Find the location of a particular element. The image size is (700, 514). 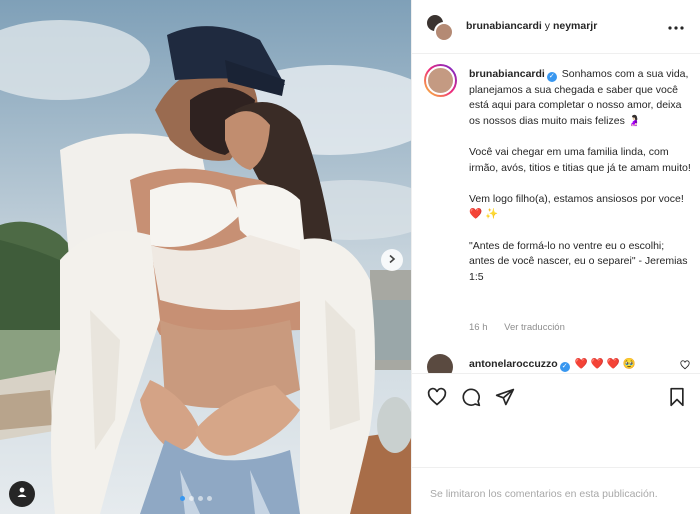

more-icon is located at coordinates (676, 26).